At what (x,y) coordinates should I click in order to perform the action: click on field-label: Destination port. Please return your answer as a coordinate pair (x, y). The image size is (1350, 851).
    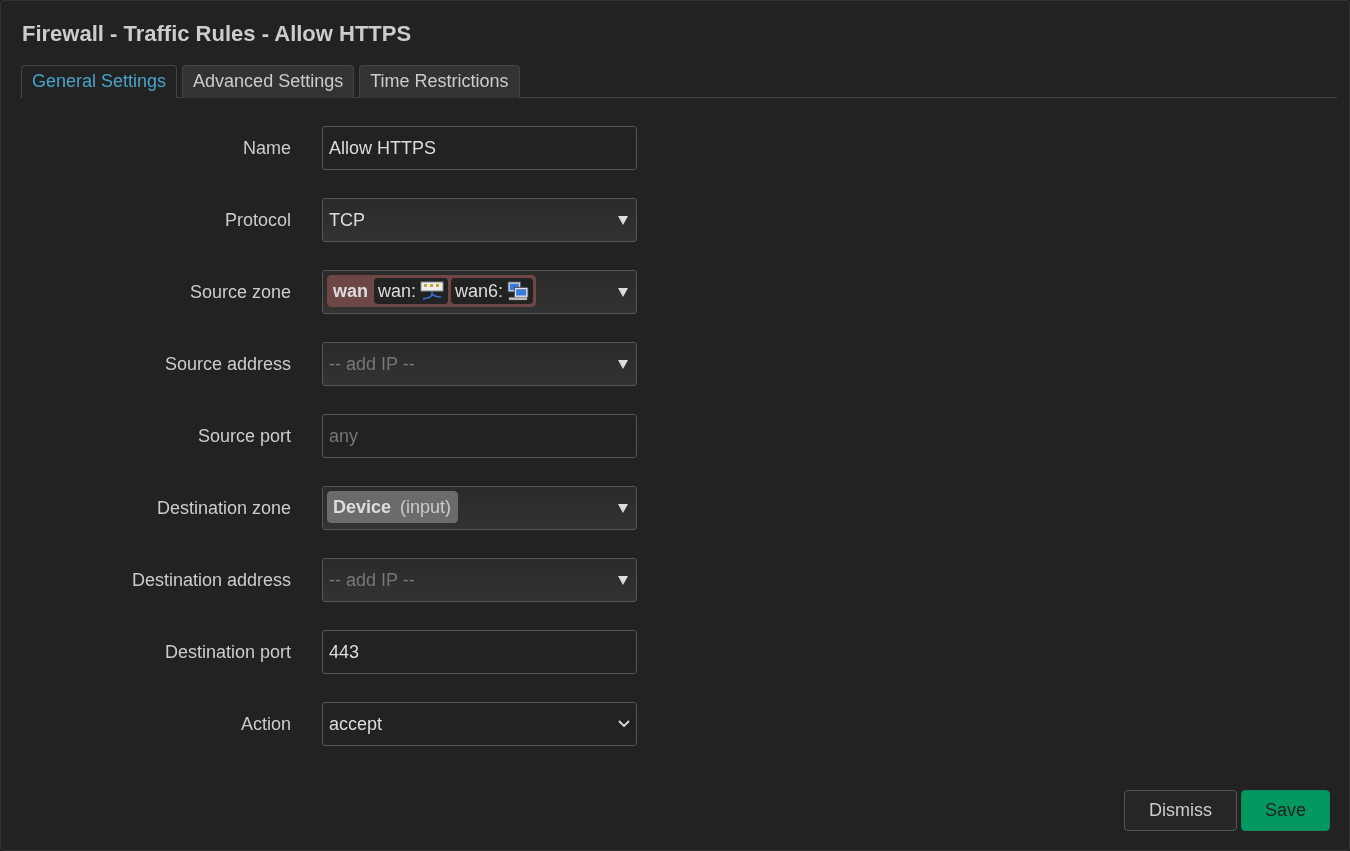
    Looking at the image, I should click on (227, 652).